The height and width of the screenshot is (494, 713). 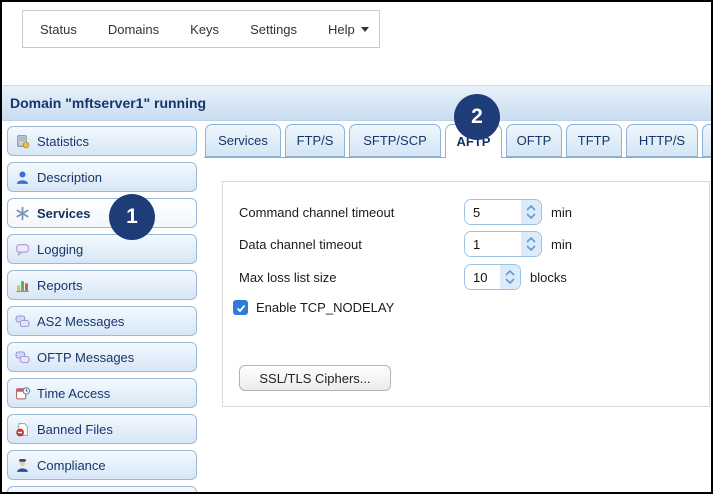 I want to click on form-row-data-timeout: Data channel timeout min, so click(x=405, y=244).